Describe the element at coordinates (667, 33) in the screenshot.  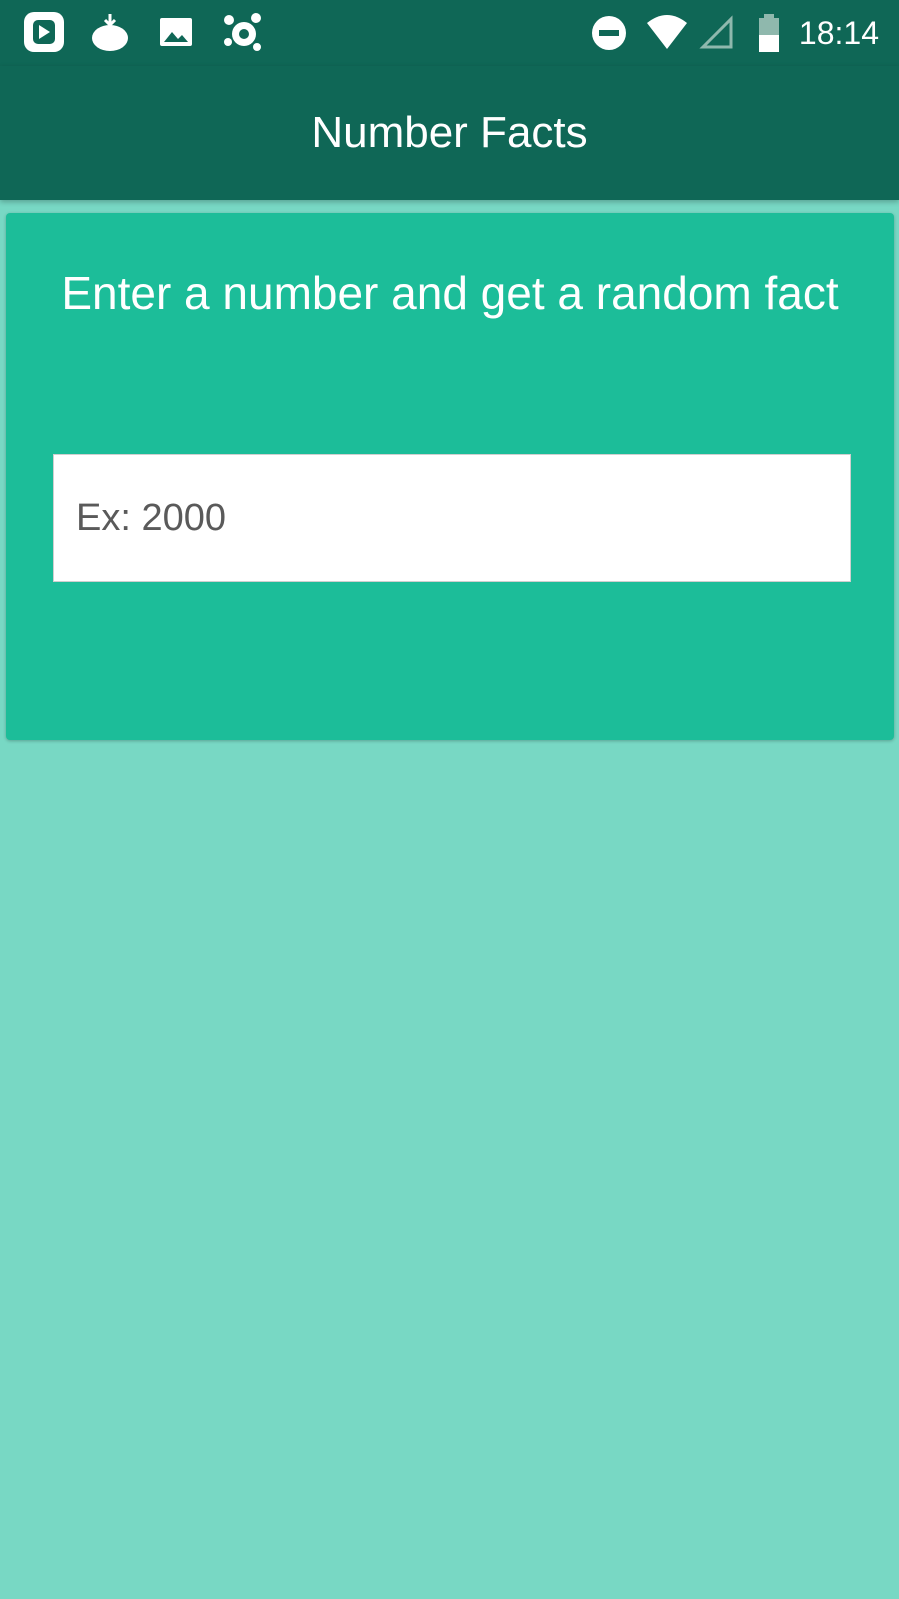
I see `wifi-icon` at that location.